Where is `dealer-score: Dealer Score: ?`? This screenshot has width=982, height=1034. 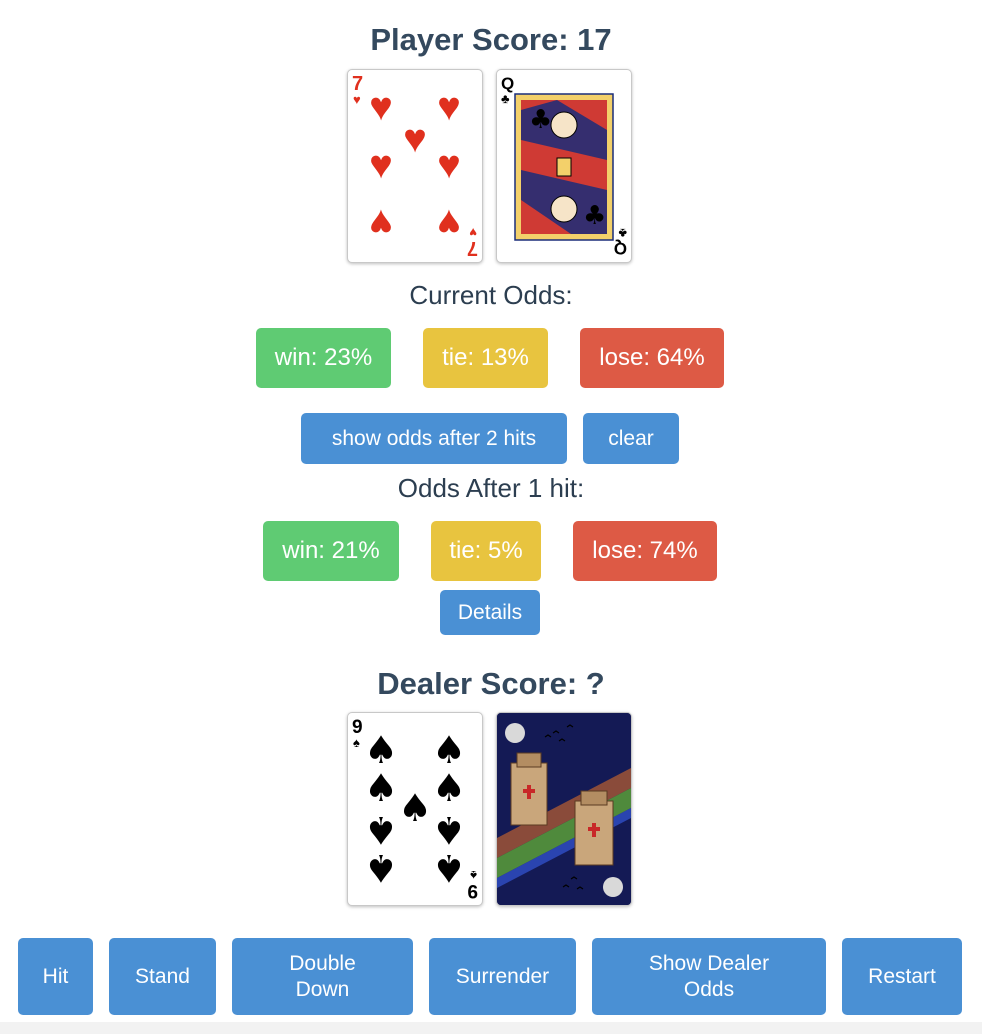
dealer-score: Dealer Score: ? is located at coordinates (491, 683).